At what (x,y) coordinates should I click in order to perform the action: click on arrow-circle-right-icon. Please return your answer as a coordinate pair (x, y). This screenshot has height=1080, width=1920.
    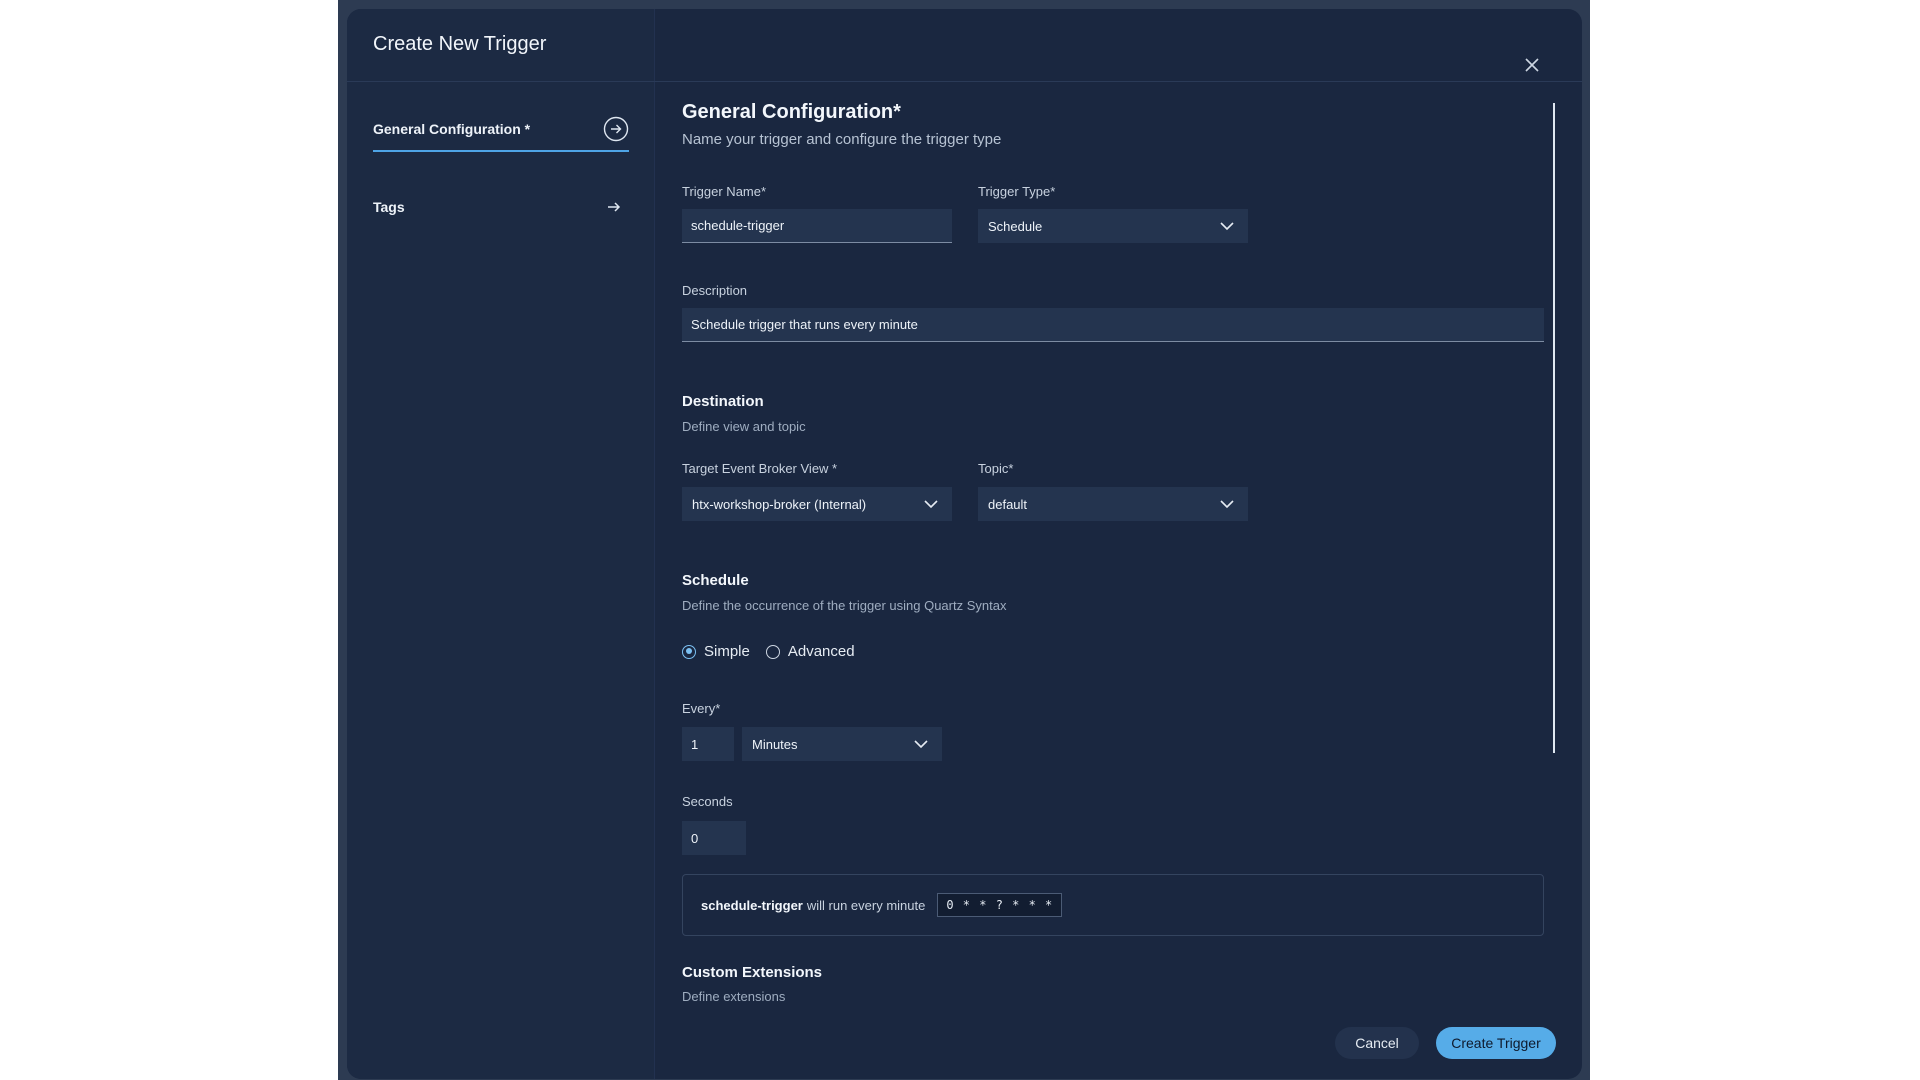
    Looking at the image, I should click on (616, 129).